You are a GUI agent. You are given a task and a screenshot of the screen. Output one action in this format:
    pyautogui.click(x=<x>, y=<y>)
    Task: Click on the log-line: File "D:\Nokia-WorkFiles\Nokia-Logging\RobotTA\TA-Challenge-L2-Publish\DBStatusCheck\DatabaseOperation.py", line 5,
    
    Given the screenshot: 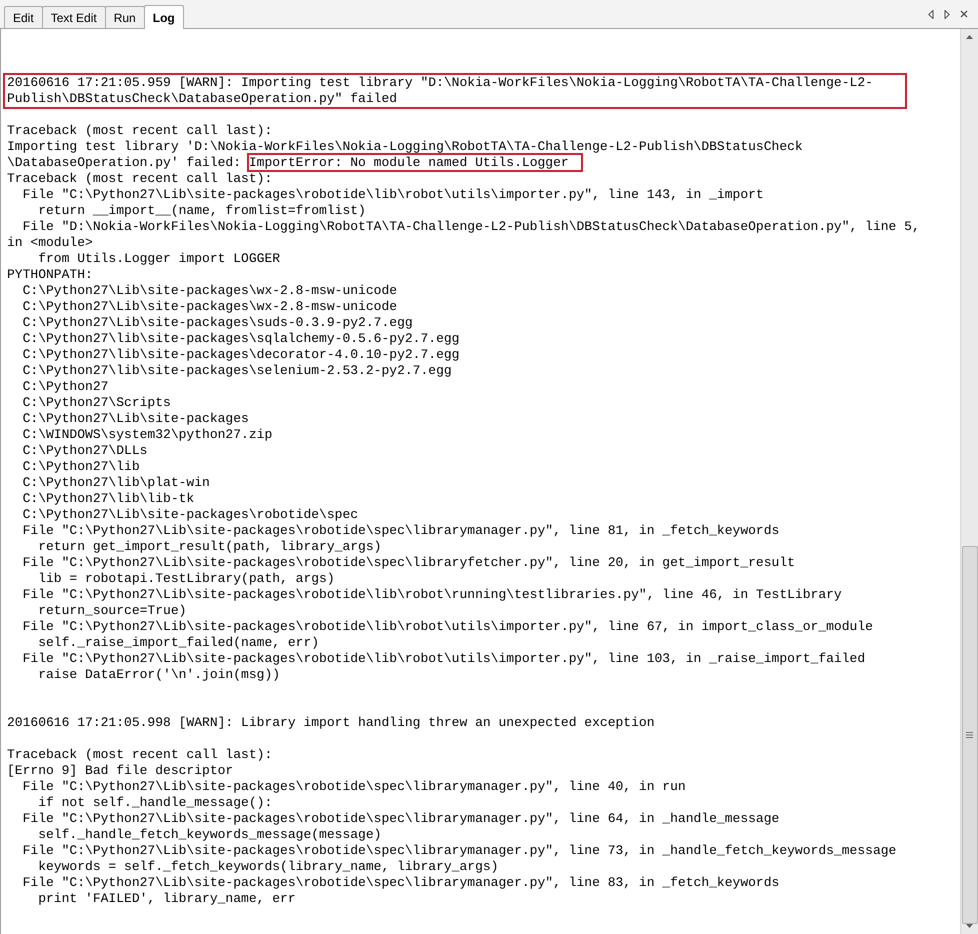 What is the action you would take?
    pyautogui.click(x=471, y=227)
    